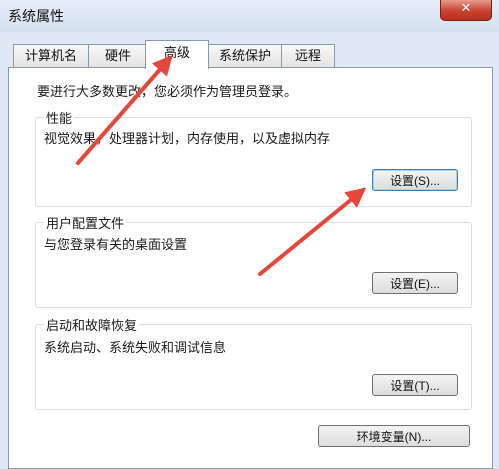 This screenshot has height=469, width=499. I want to click on startup-recovery-desc: 系统启动、系统失败和调试信息, so click(135, 348).